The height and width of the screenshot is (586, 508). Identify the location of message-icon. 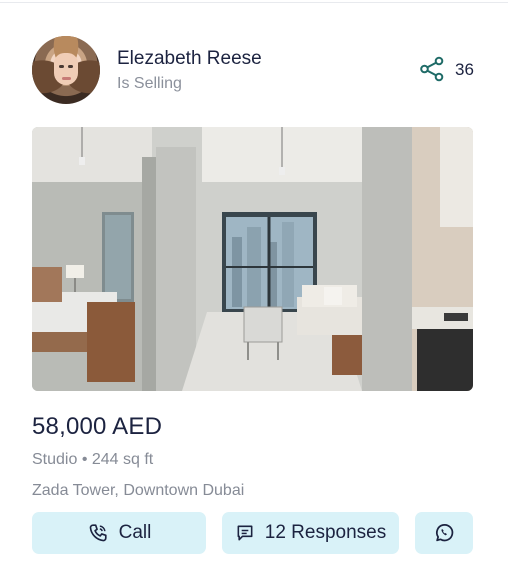
(245, 533).